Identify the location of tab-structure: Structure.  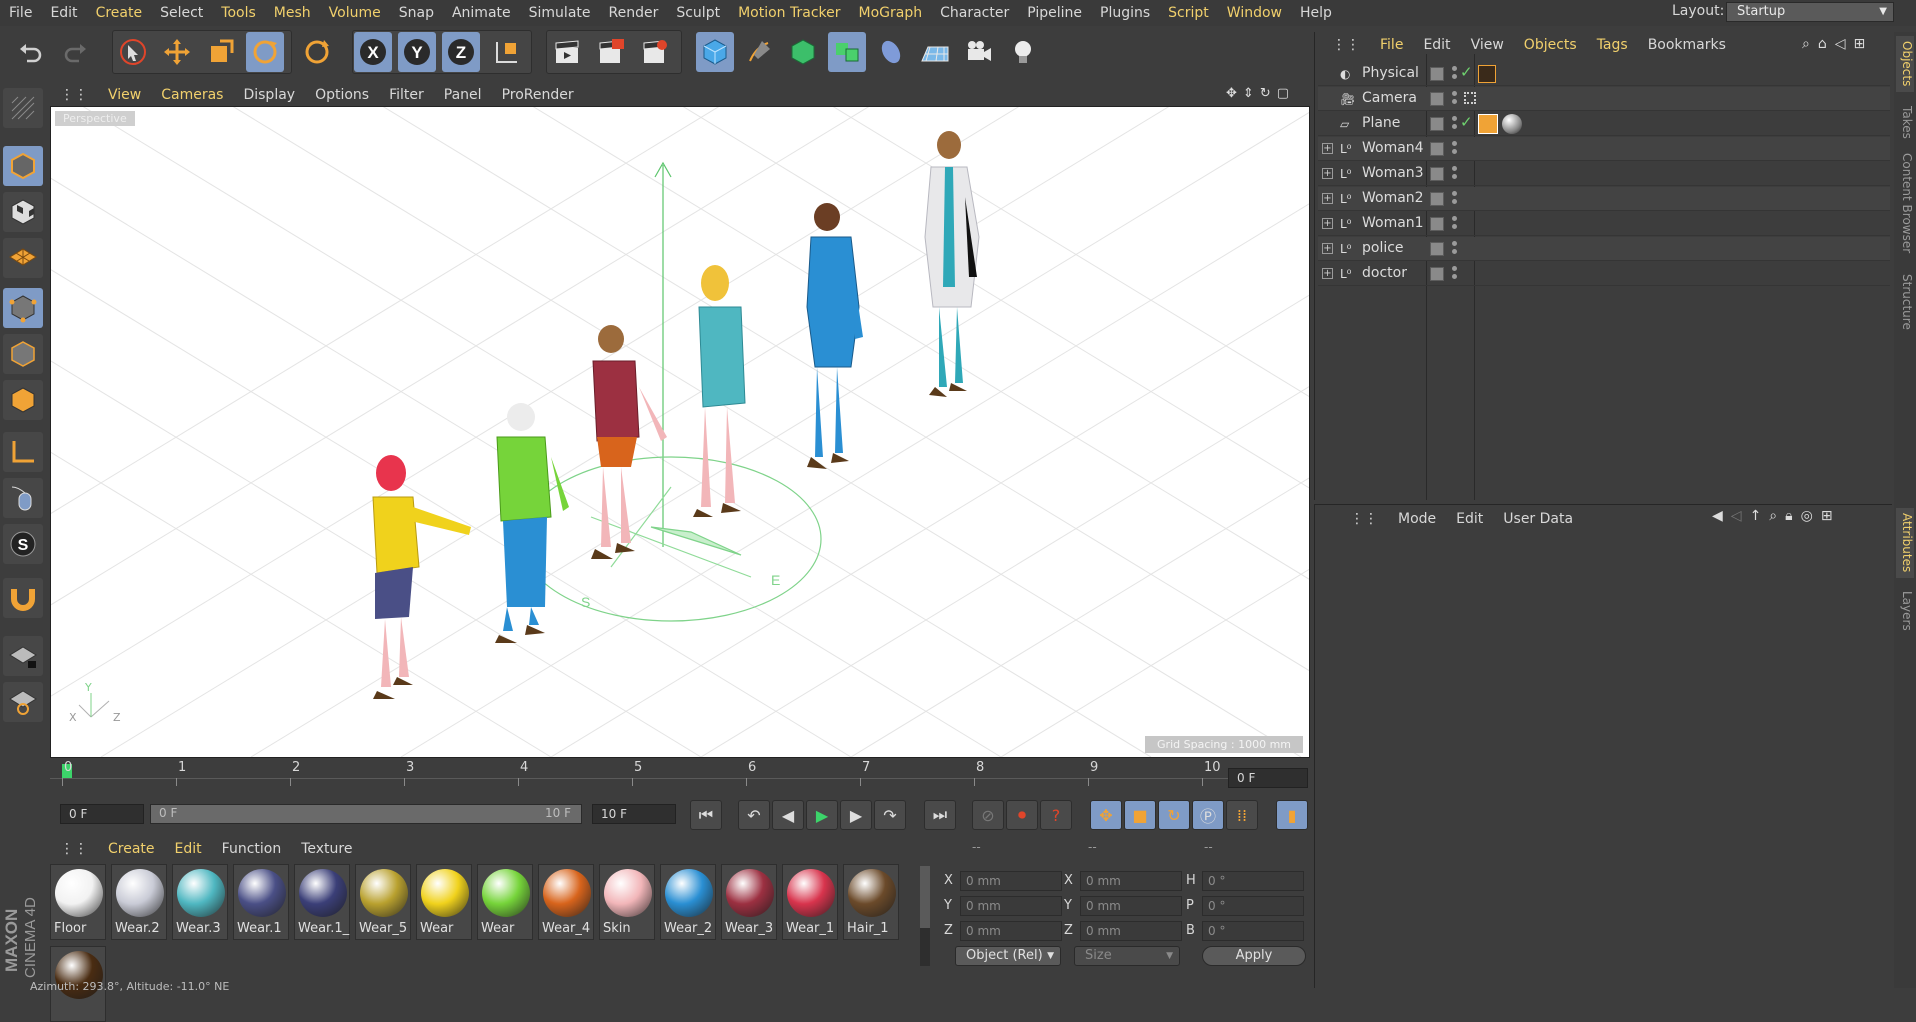
(1905, 302).